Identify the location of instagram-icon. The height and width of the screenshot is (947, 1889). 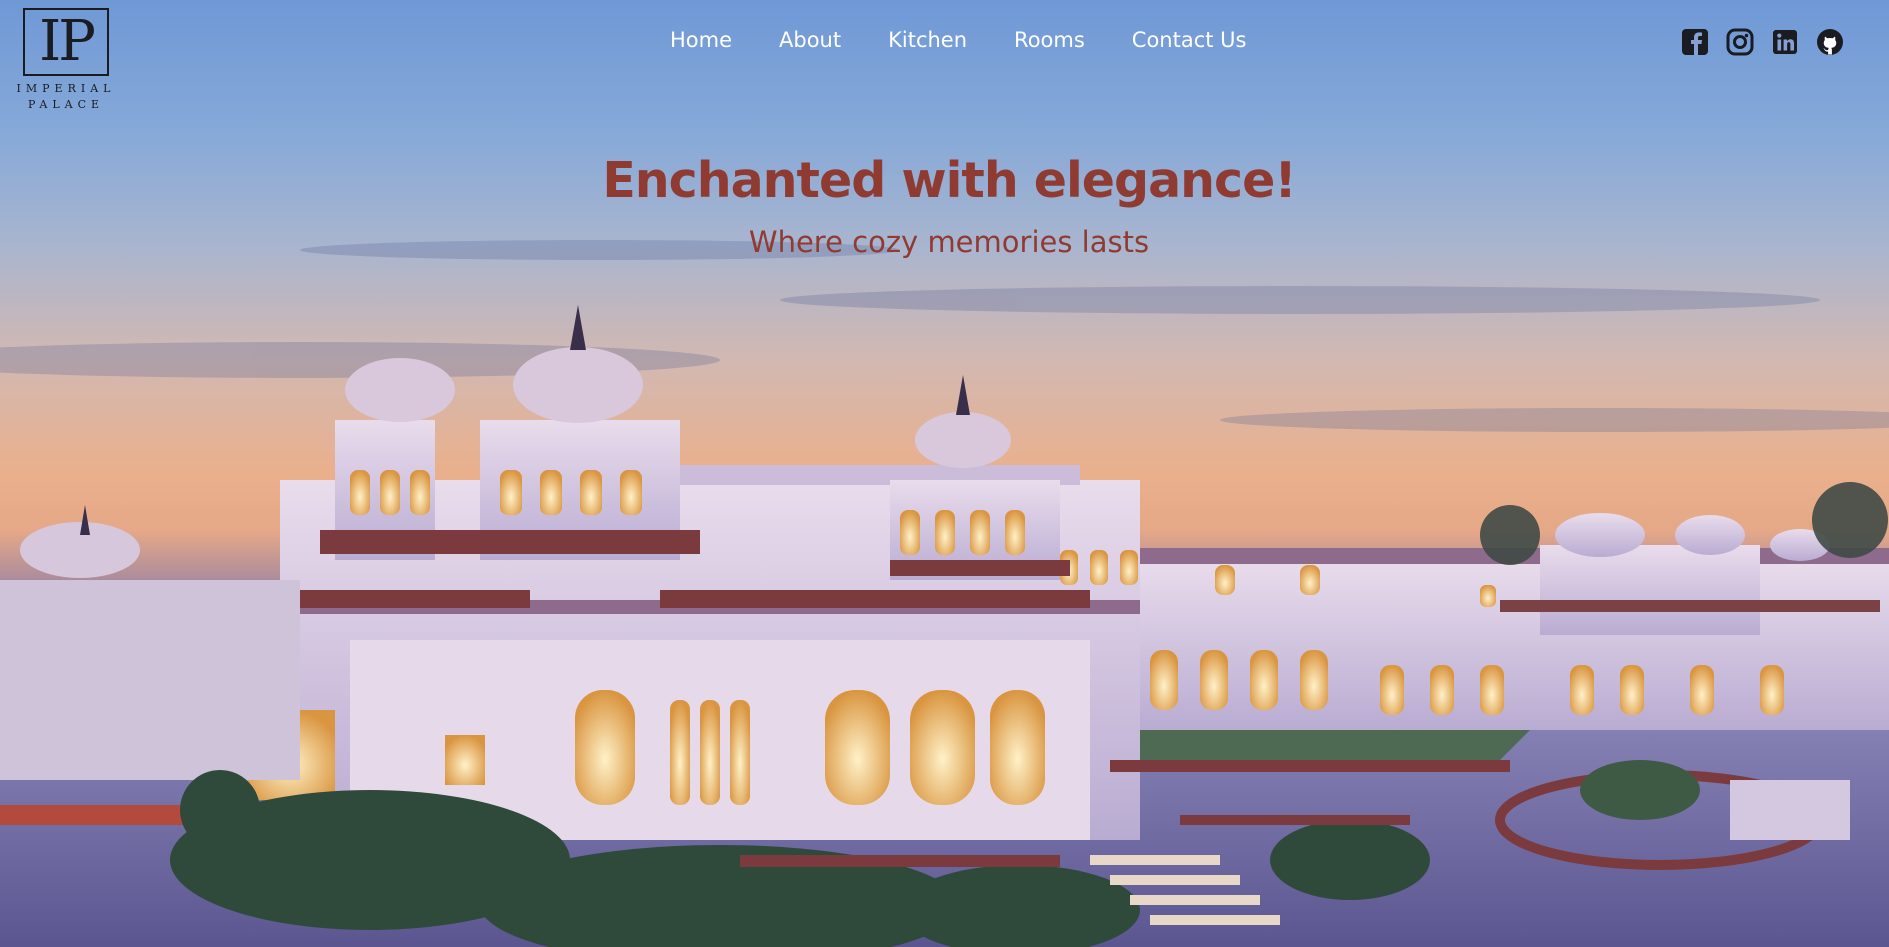
(1740, 42).